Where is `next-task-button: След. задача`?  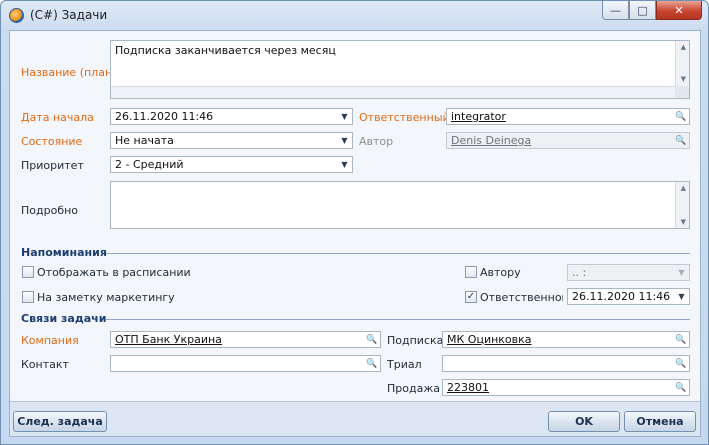
next-task-button: След. задача is located at coordinates (60, 421).